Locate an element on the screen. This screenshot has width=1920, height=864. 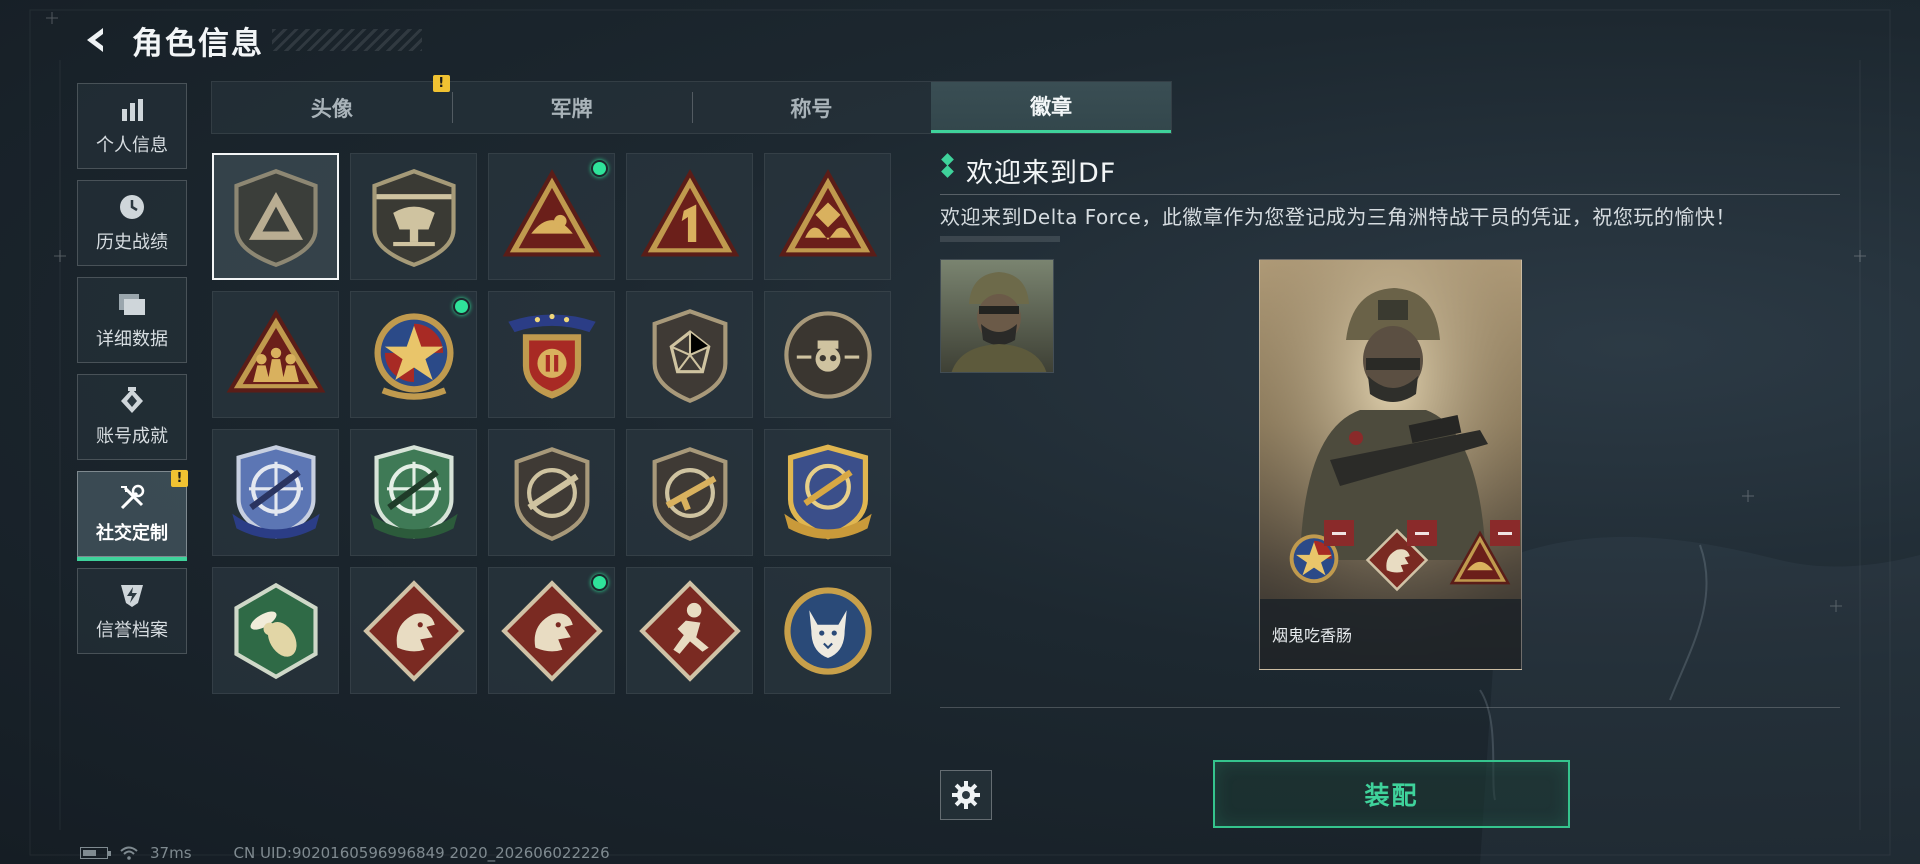
credit-icon is located at coordinates (132, 595).